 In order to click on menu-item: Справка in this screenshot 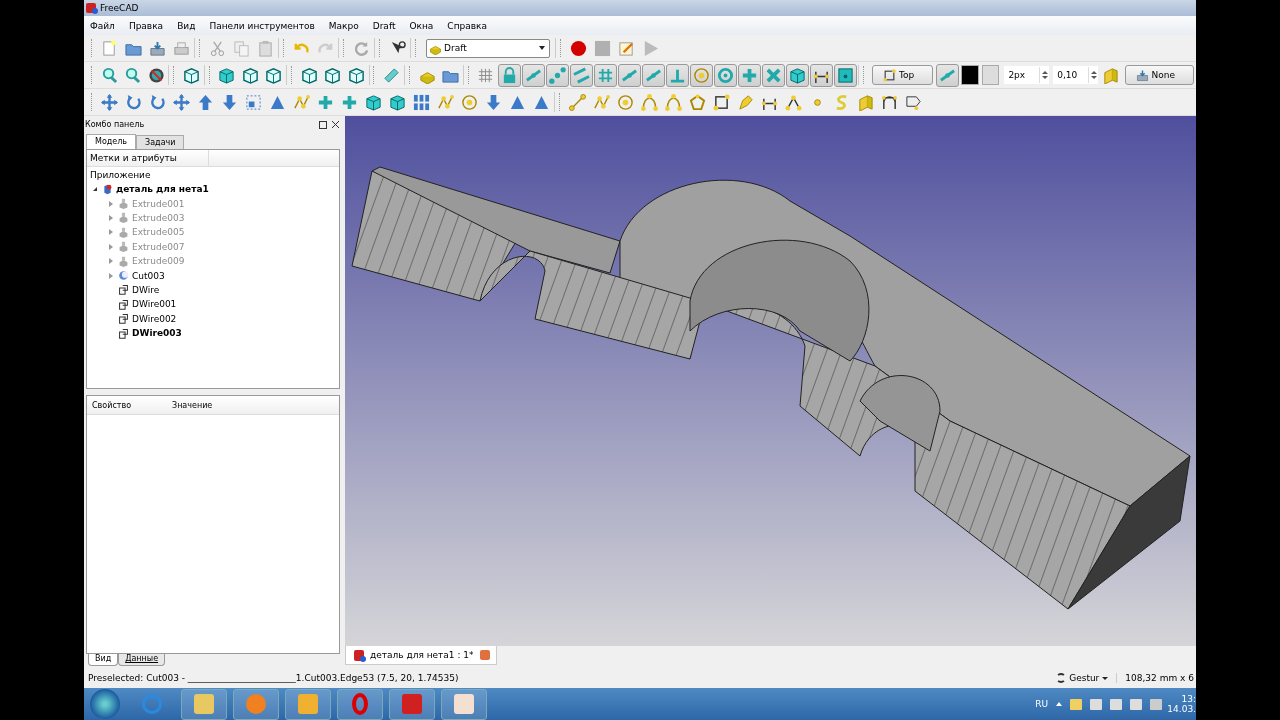, I will do `click(467, 25)`.